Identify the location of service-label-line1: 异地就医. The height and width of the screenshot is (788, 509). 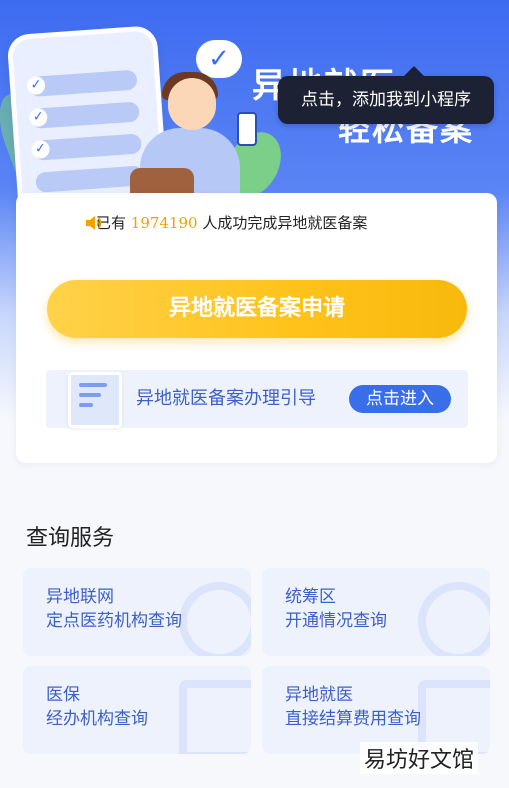
(319, 695).